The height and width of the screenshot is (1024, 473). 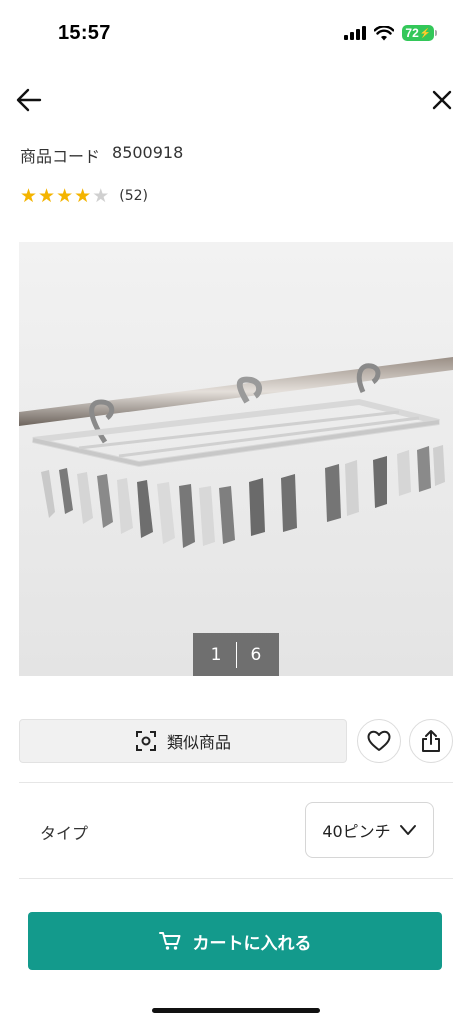 I want to click on pager-separator, so click(x=236, y=654).